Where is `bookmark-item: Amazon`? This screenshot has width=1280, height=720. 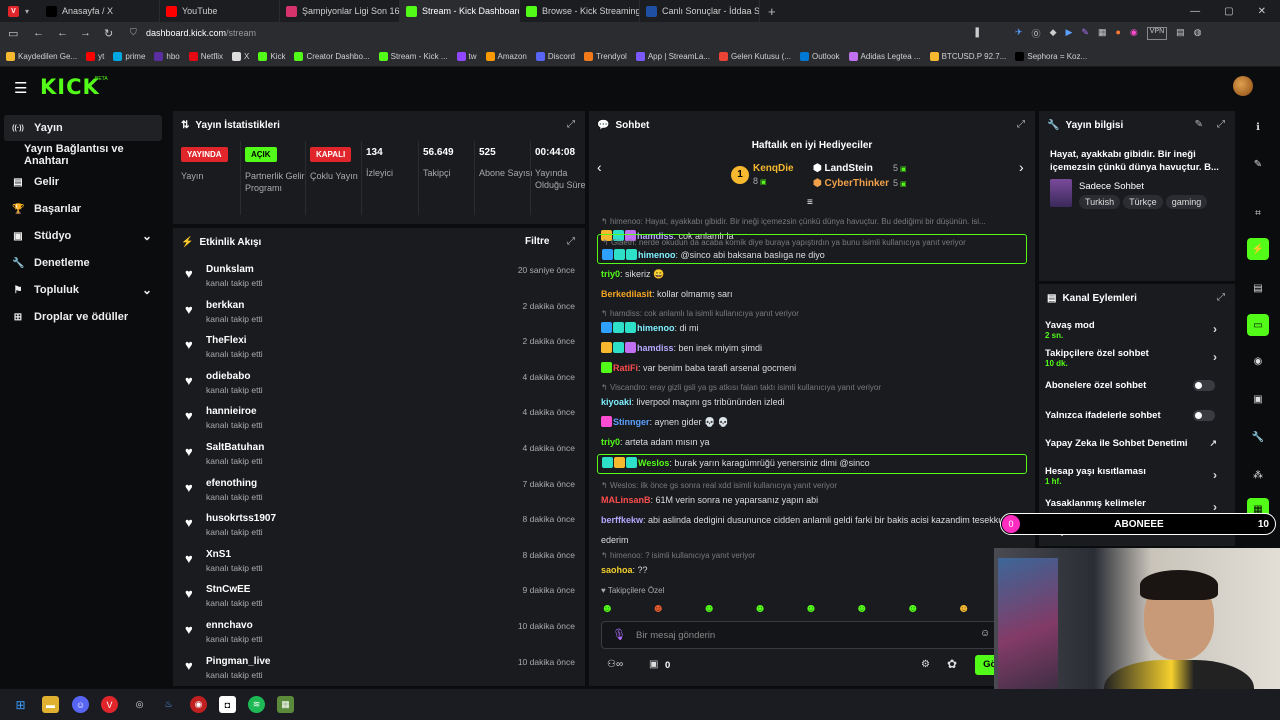
bookmark-item: Amazon is located at coordinates (506, 56).